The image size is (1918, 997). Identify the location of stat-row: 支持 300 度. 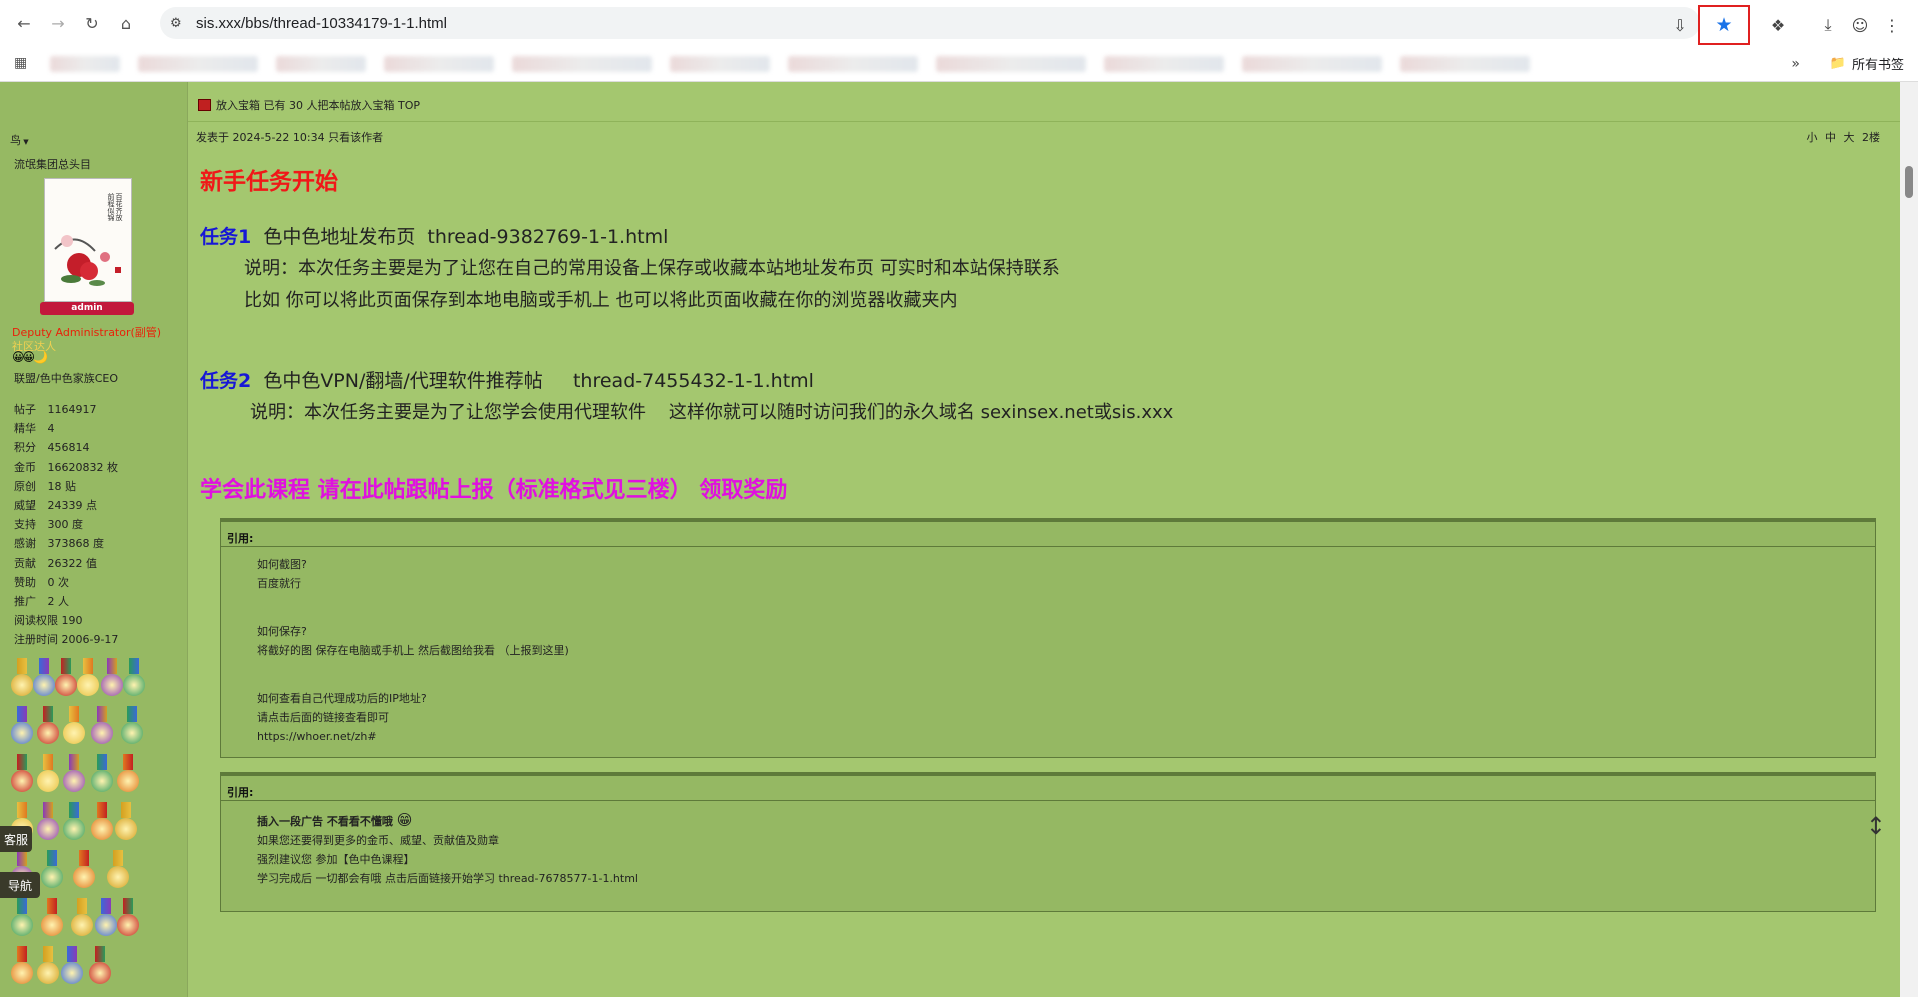
(48, 525).